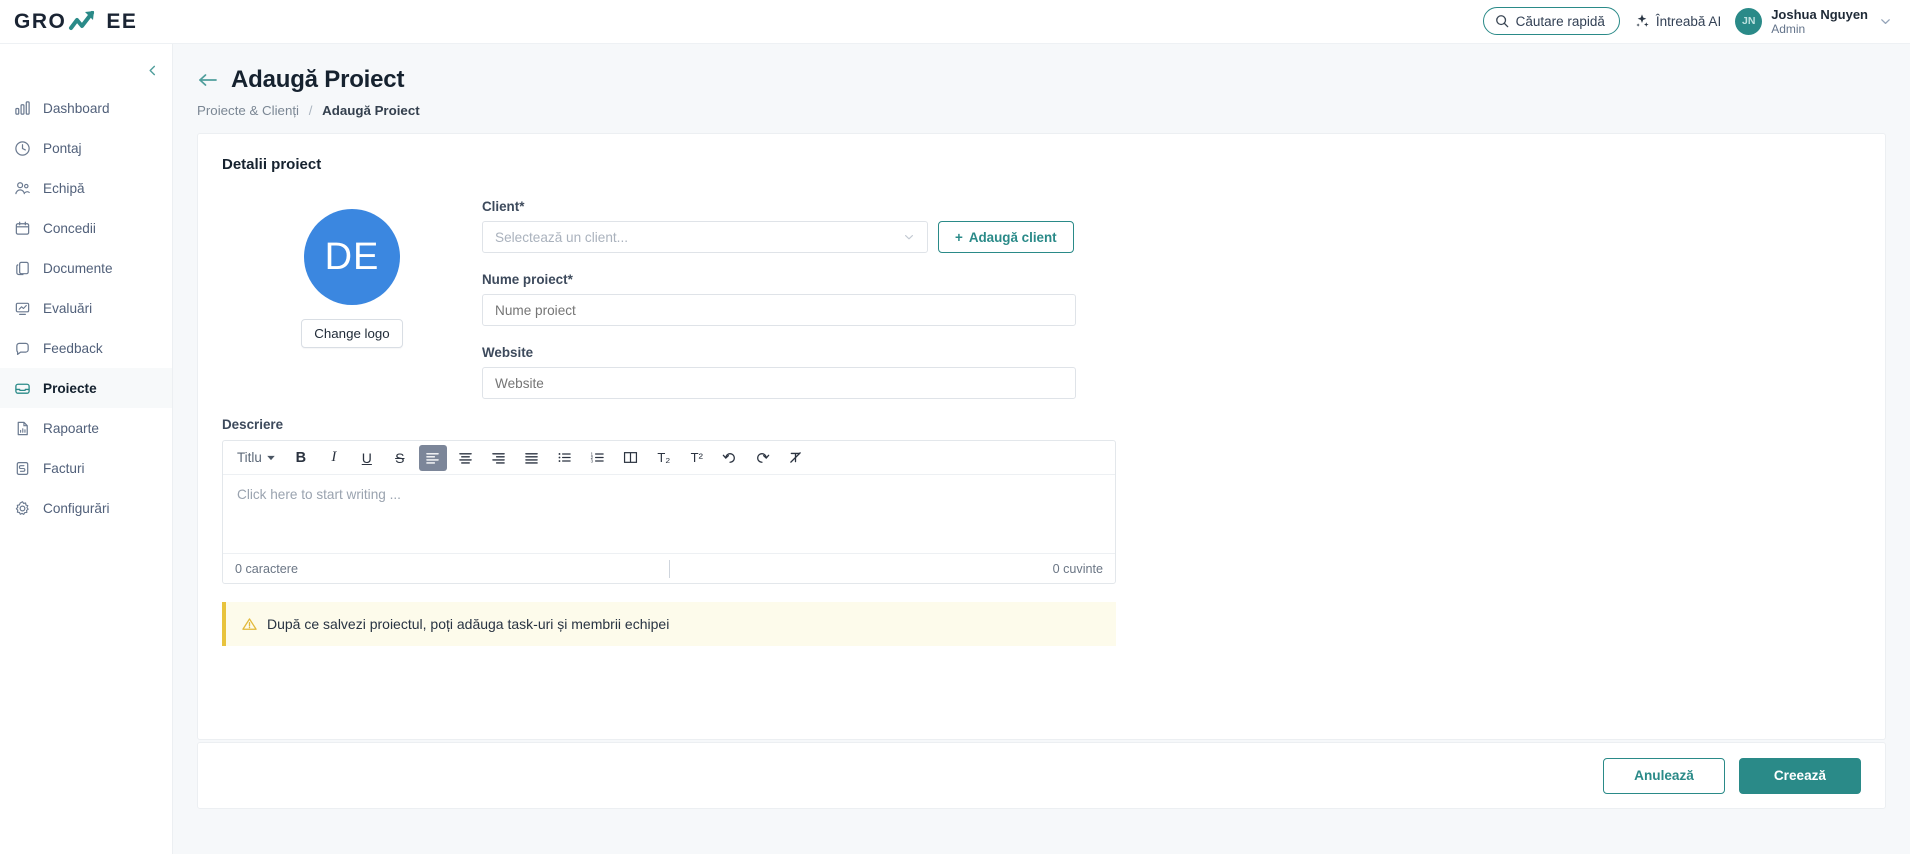 This screenshot has height=854, width=1910. What do you see at coordinates (301, 458) in the screenshot?
I see `bold-button: B` at bounding box center [301, 458].